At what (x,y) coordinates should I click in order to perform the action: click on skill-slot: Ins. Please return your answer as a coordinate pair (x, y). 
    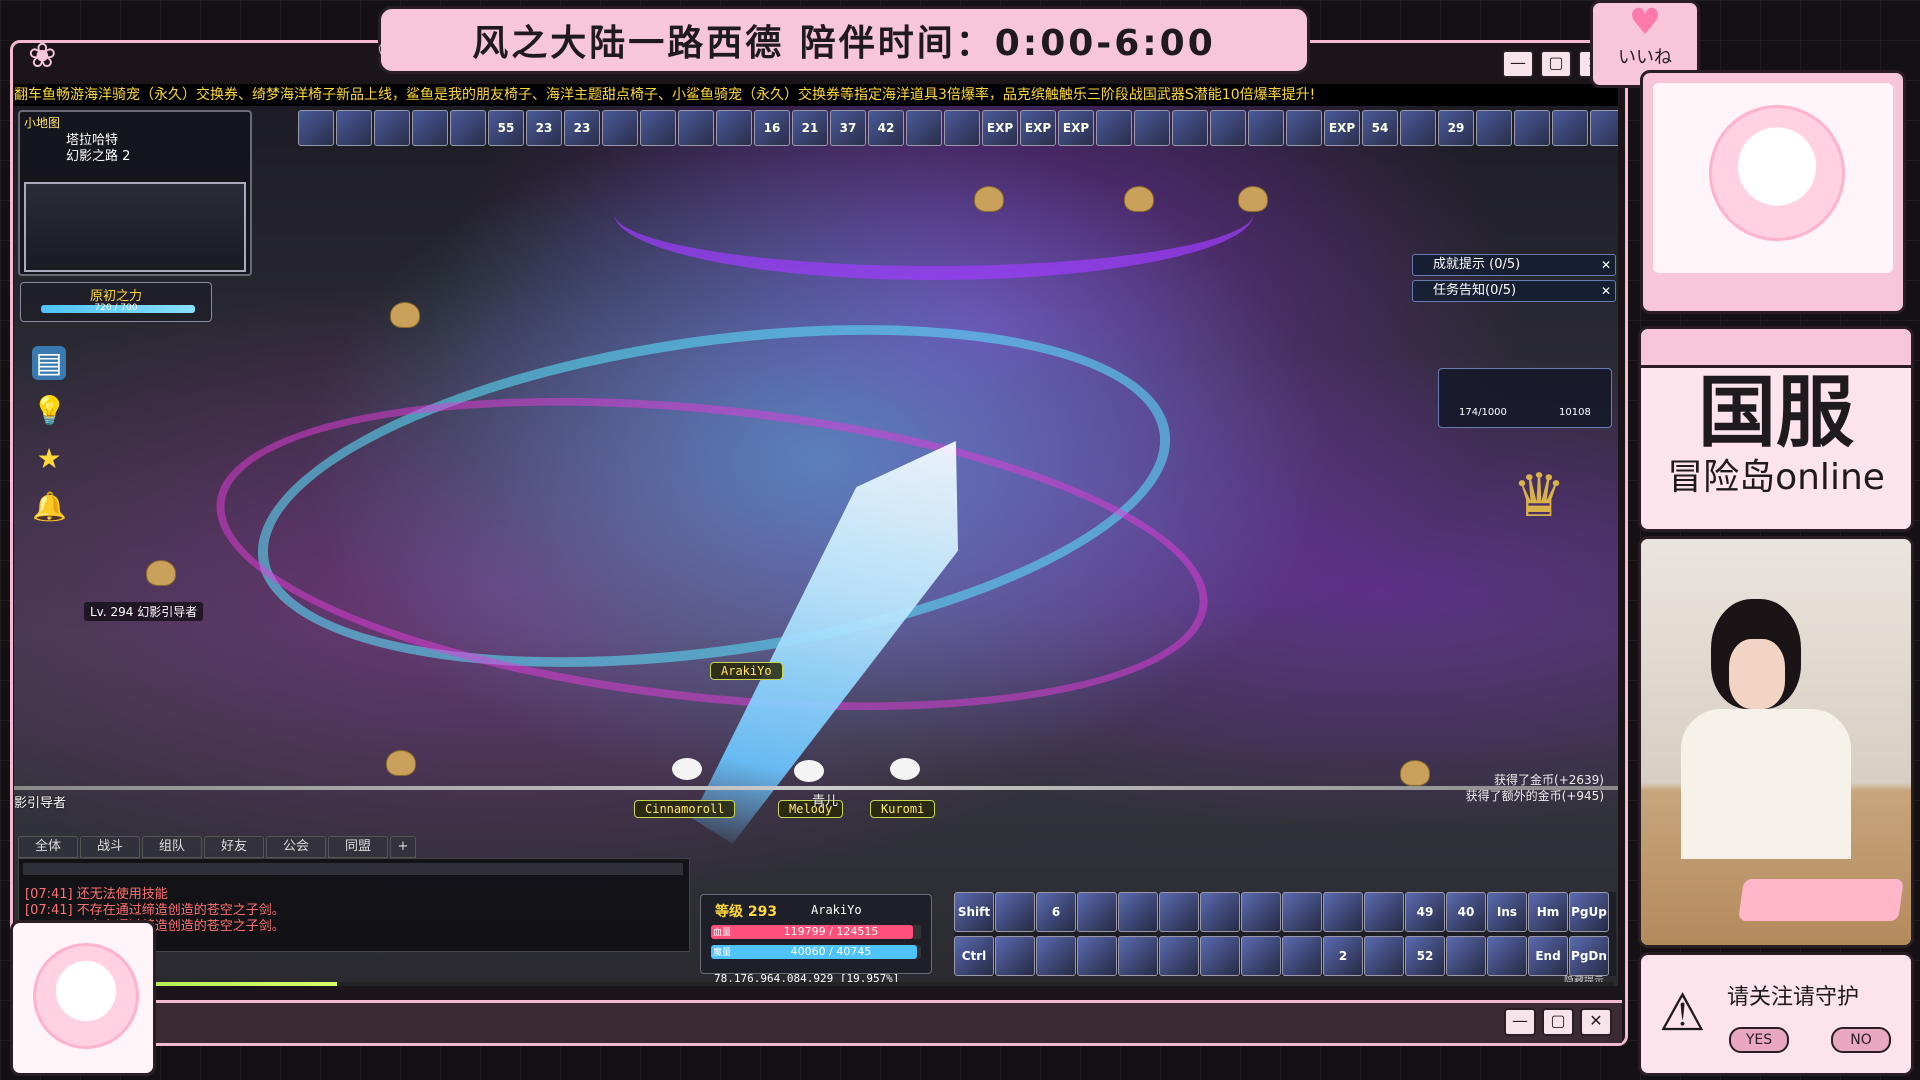
    Looking at the image, I should click on (1507, 912).